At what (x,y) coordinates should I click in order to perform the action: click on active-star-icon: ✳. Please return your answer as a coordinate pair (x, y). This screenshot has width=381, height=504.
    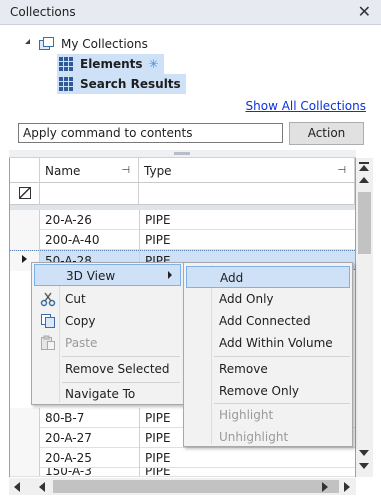
    Looking at the image, I should click on (153, 64).